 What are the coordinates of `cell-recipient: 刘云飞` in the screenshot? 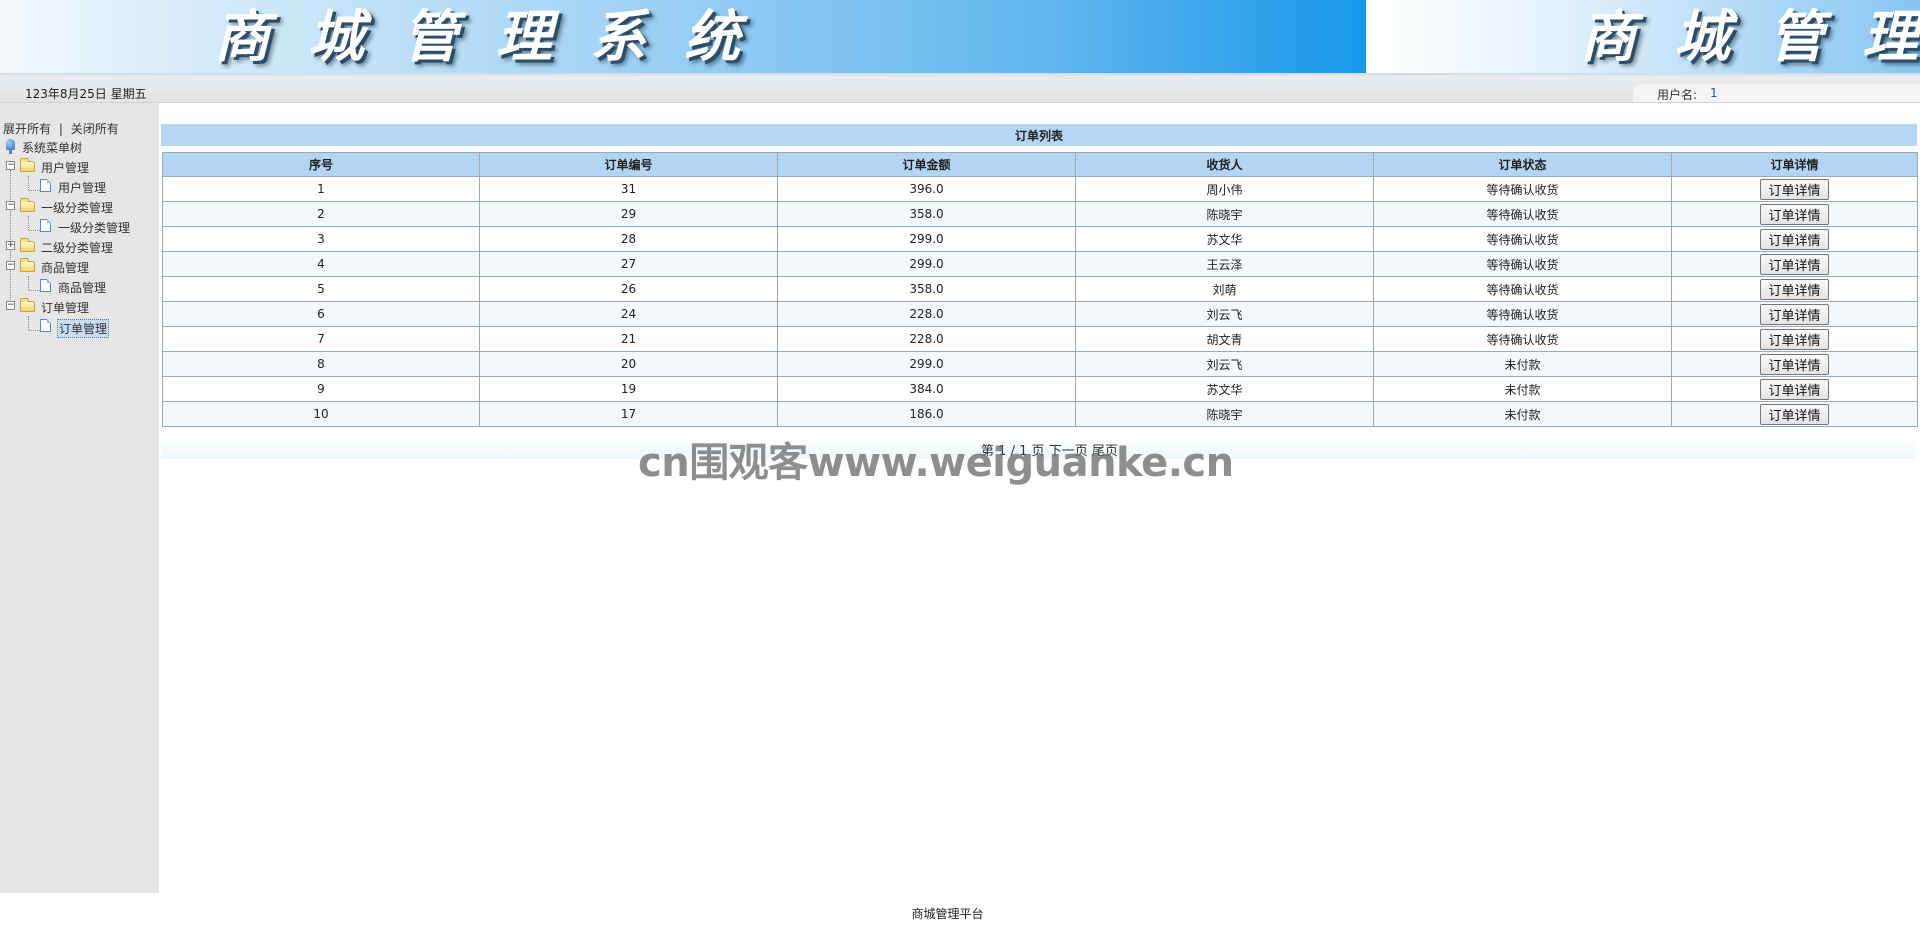 It's located at (1224, 314).